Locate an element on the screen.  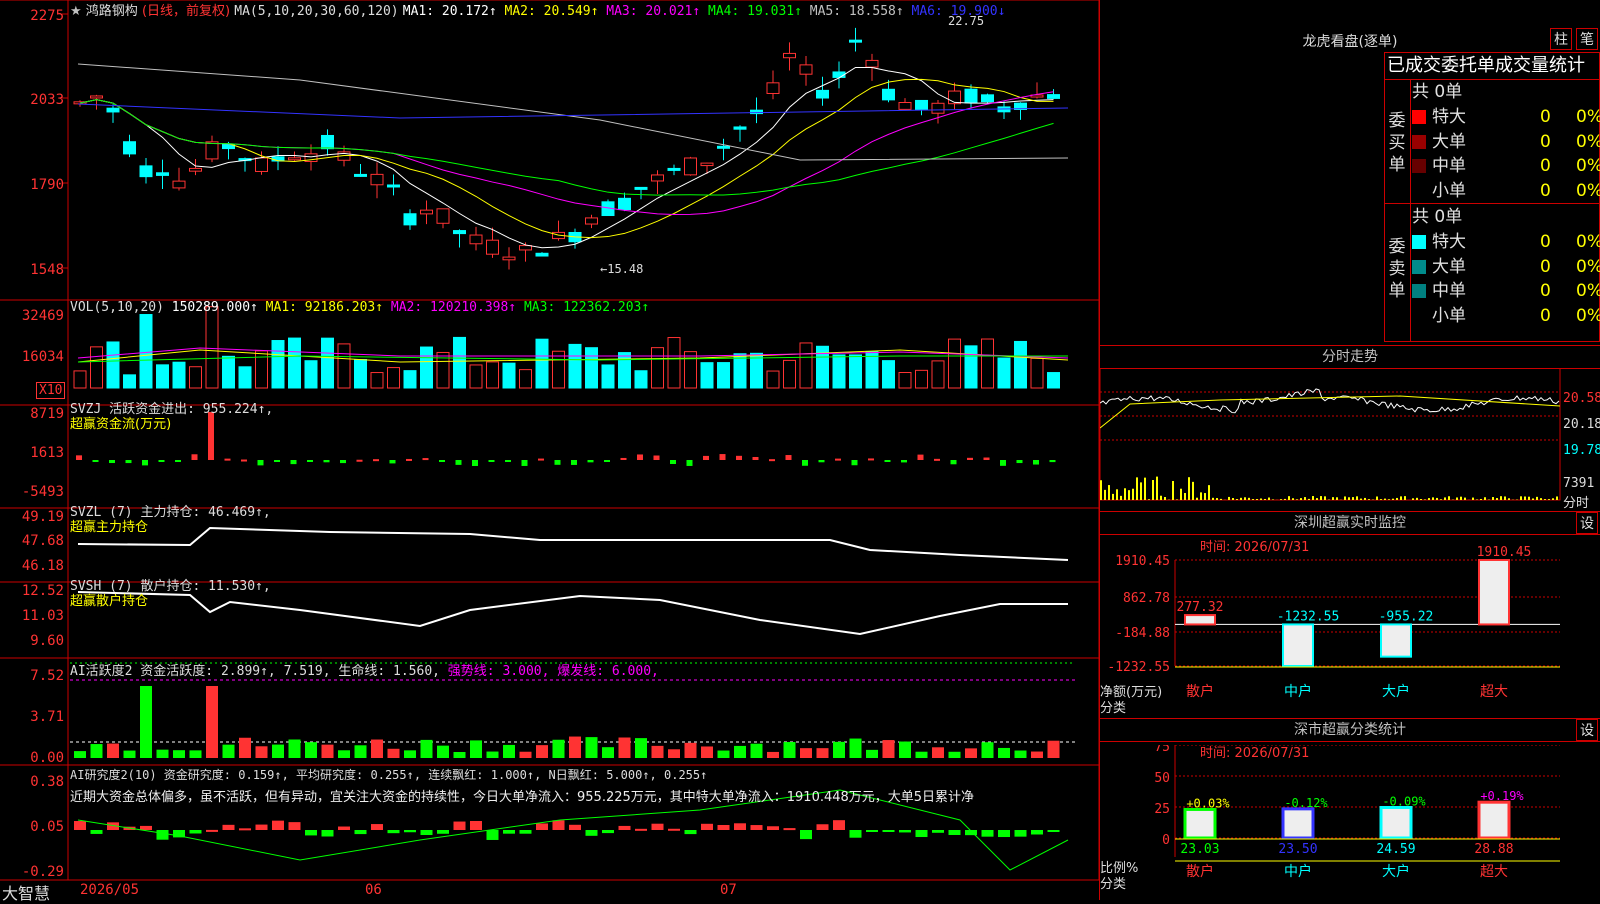
class-settings-button: 设 is located at coordinates (1587, 730).